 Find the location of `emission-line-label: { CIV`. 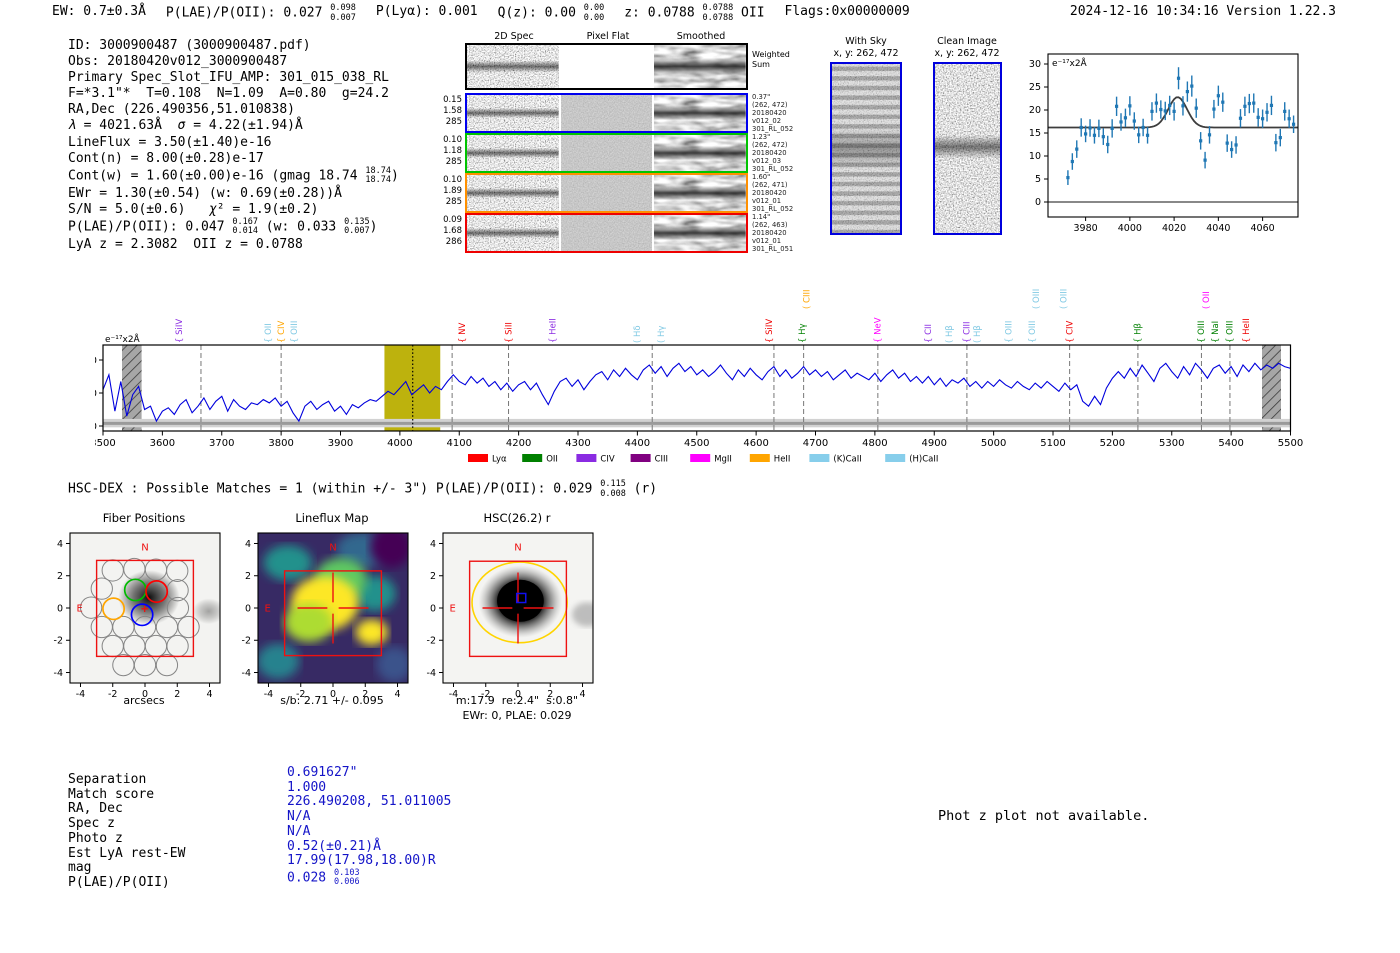

emission-line-label: { CIV is located at coordinates (1070, 331).